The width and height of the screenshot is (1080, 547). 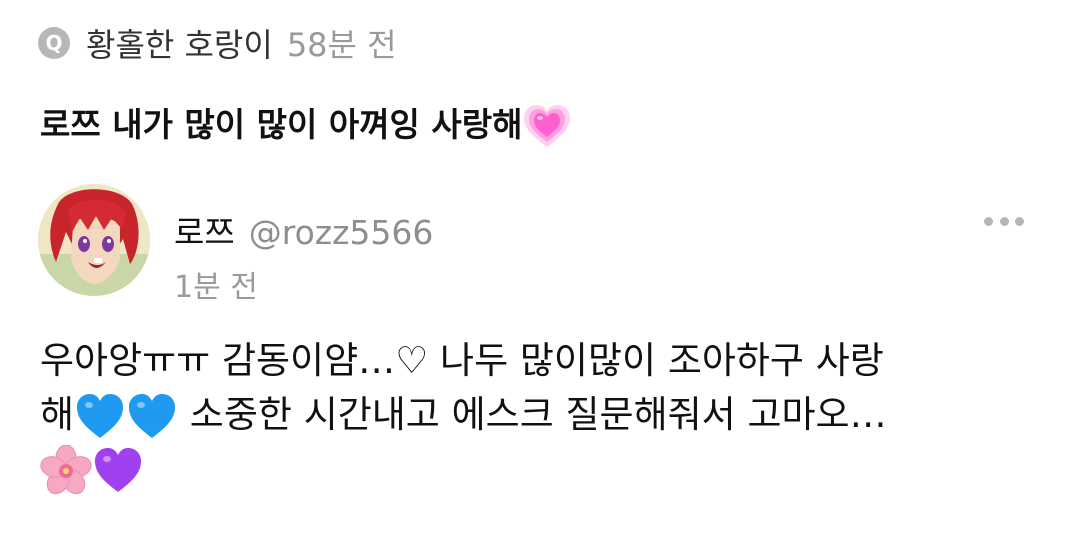 What do you see at coordinates (545, 469) in the screenshot?
I see `answer-line` at bounding box center [545, 469].